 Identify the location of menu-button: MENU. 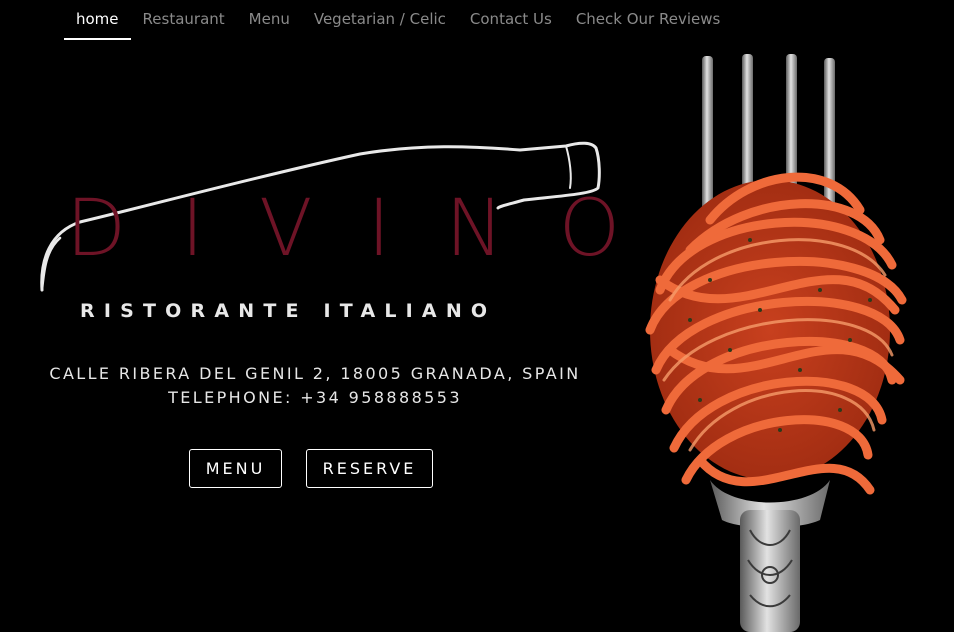
(235, 468).